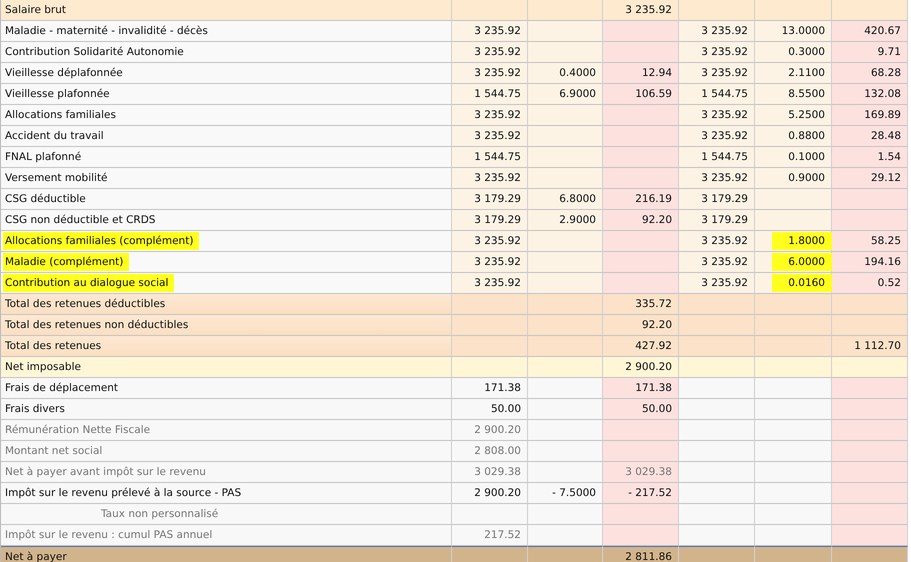 The image size is (911, 562). What do you see at coordinates (226, 493) in the screenshot?
I see `label-cell: Impôt sur le revenu prélevé à la source - PAS` at bounding box center [226, 493].